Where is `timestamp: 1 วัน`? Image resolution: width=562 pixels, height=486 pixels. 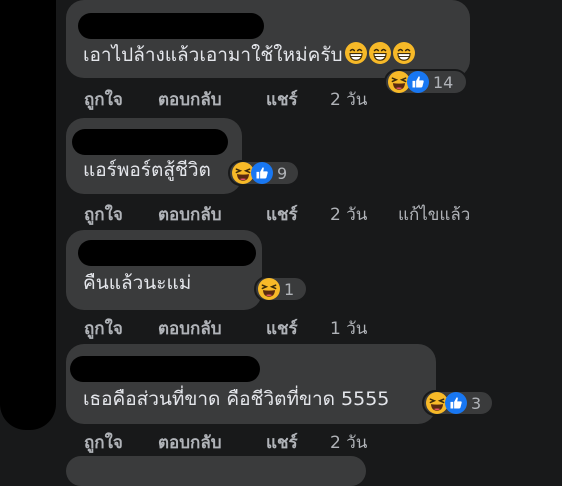 timestamp: 1 วัน is located at coordinates (348, 328).